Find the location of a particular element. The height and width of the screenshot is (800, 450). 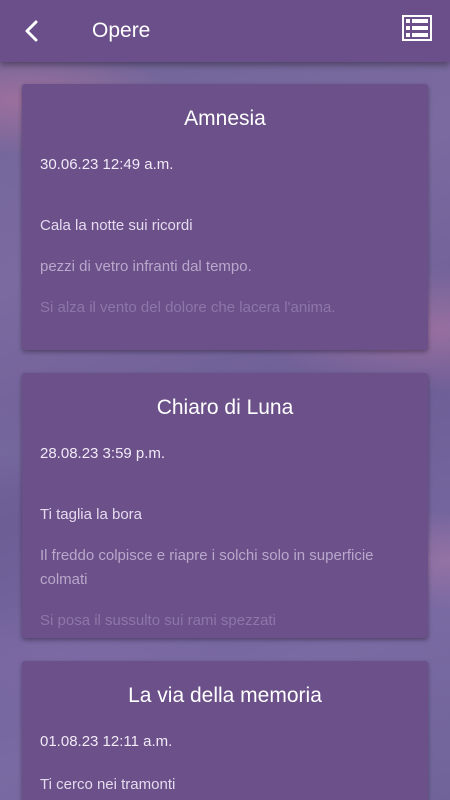

excerpt-line: Si posa il sussulto sui rami spezzati is located at coordinates (158, 620).